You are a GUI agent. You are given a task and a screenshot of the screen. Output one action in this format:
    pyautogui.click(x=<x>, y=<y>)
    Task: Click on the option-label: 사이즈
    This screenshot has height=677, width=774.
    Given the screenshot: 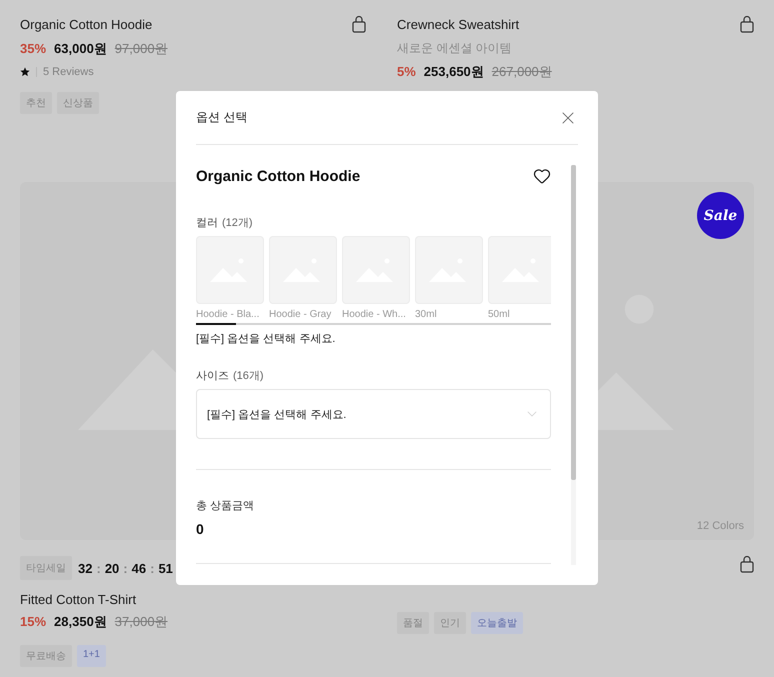 What is the action you would take?
    pyautogui.click(x=212, y=376)
    